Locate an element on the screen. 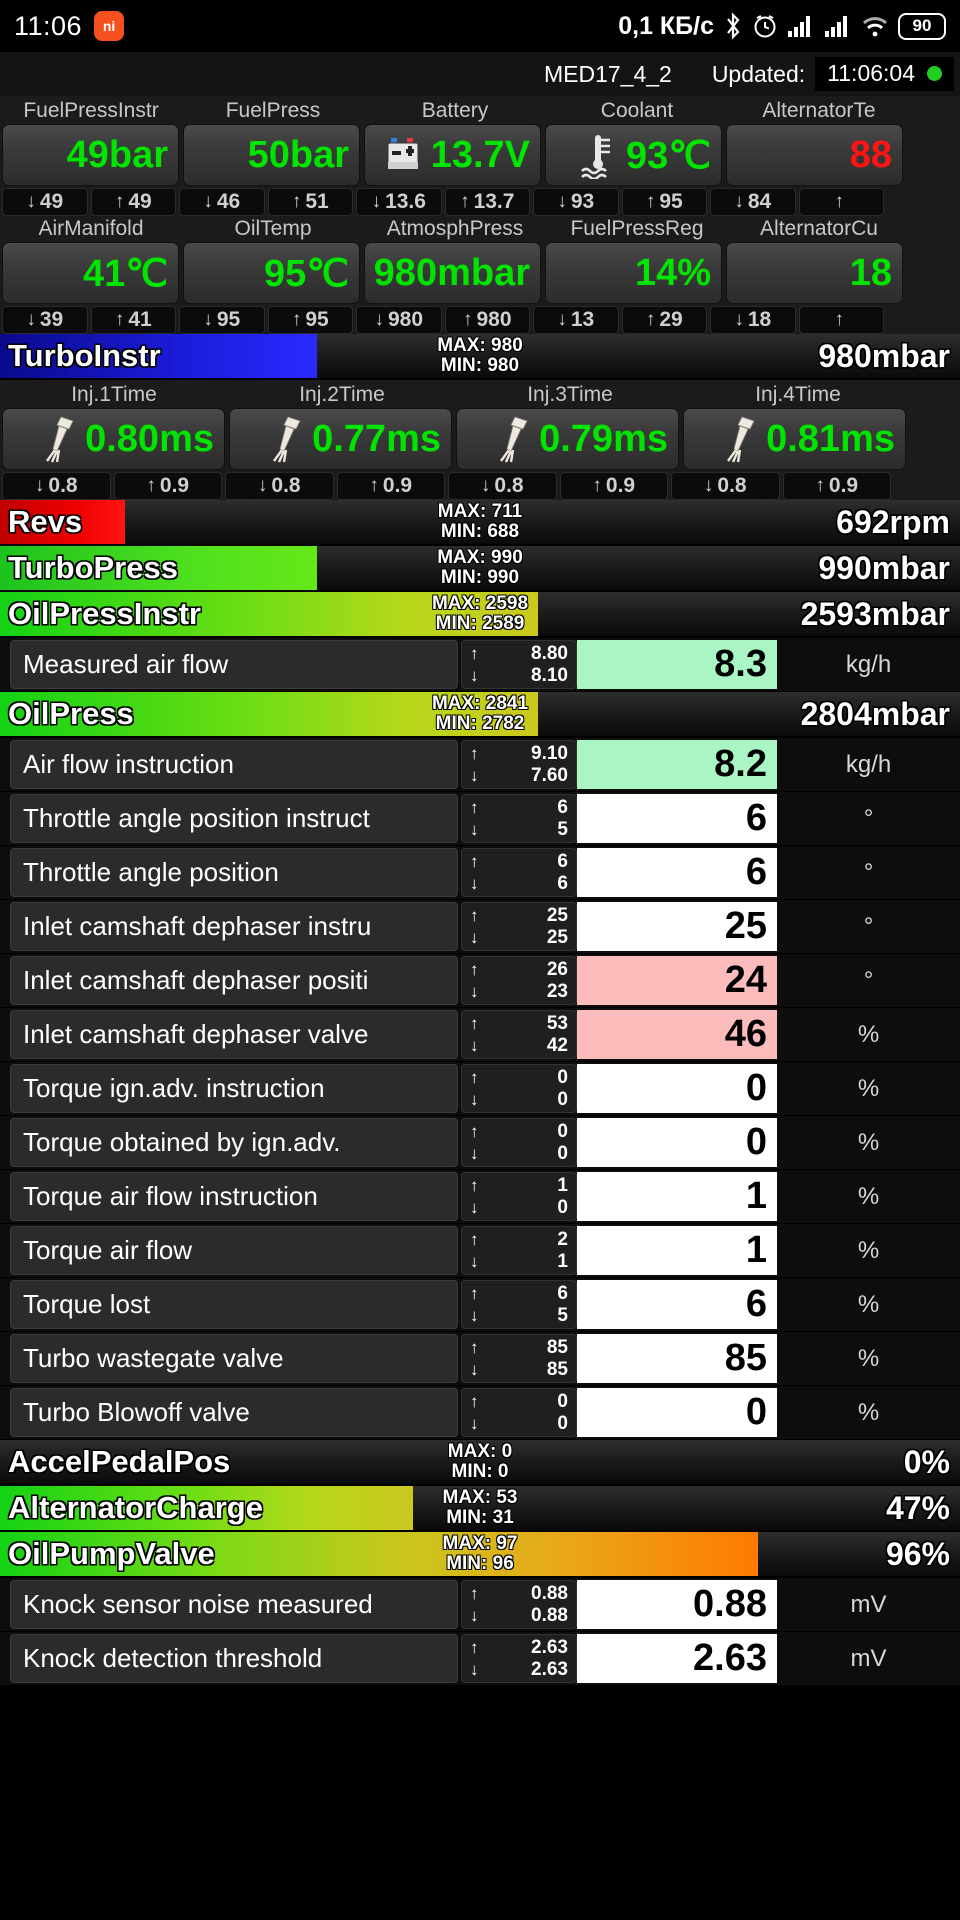 This screenshot has width=960, height=1920. row-min: 1 is located at coordinates (562, 1261).